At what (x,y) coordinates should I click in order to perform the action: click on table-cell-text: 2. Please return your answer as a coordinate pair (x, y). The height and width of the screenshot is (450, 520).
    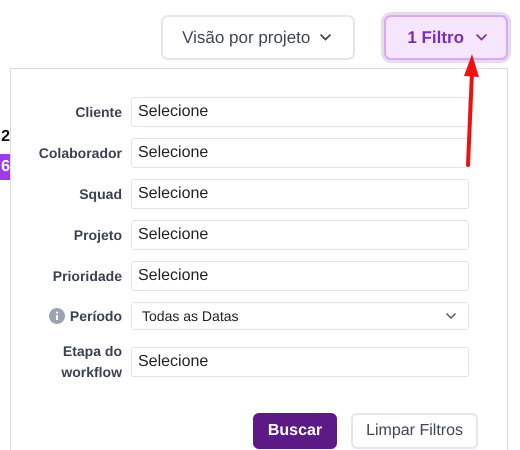
    Looking at the image, I should click on (5, 137).